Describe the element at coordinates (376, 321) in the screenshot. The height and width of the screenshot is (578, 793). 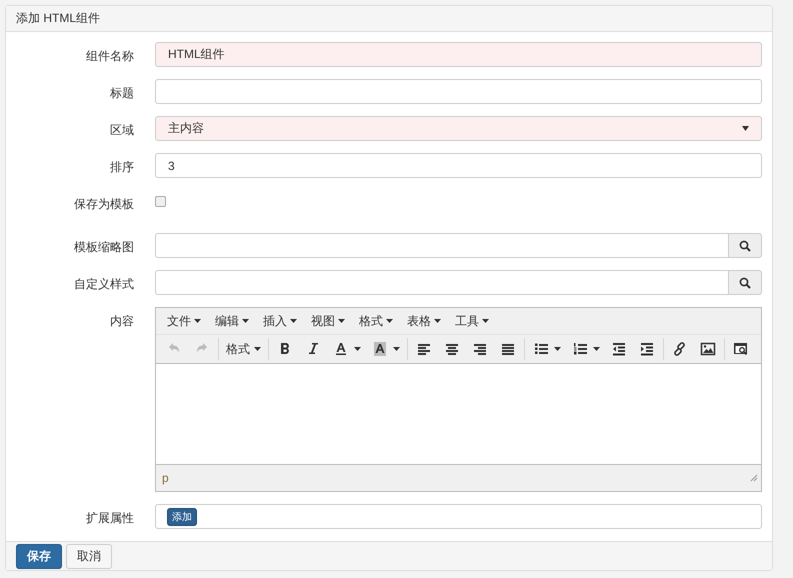
I see `menu-item: 格式` at that location.